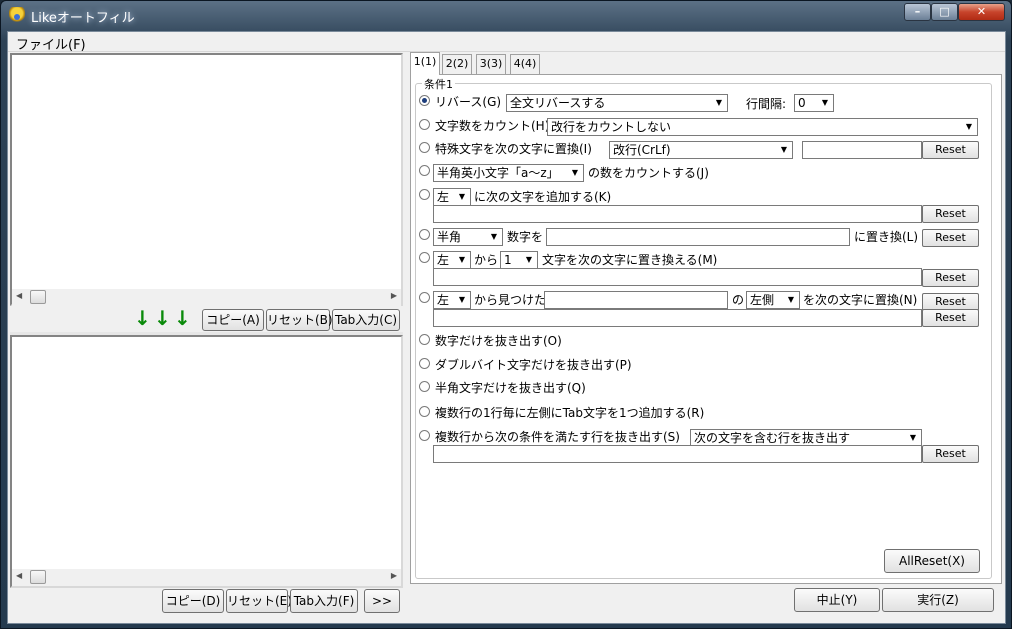 This screenshot has width=1012, height=629. I want to click on radio-extract-lines, so click(424, 435).